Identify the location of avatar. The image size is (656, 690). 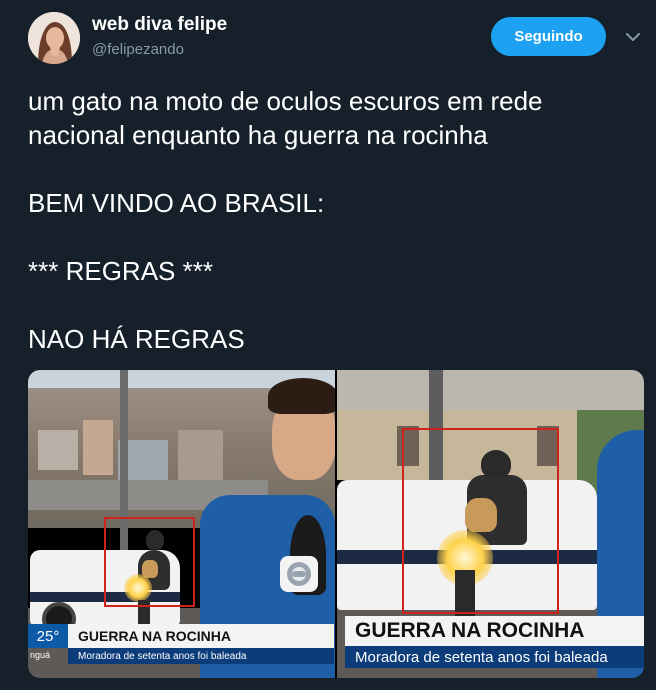
(54, 38).